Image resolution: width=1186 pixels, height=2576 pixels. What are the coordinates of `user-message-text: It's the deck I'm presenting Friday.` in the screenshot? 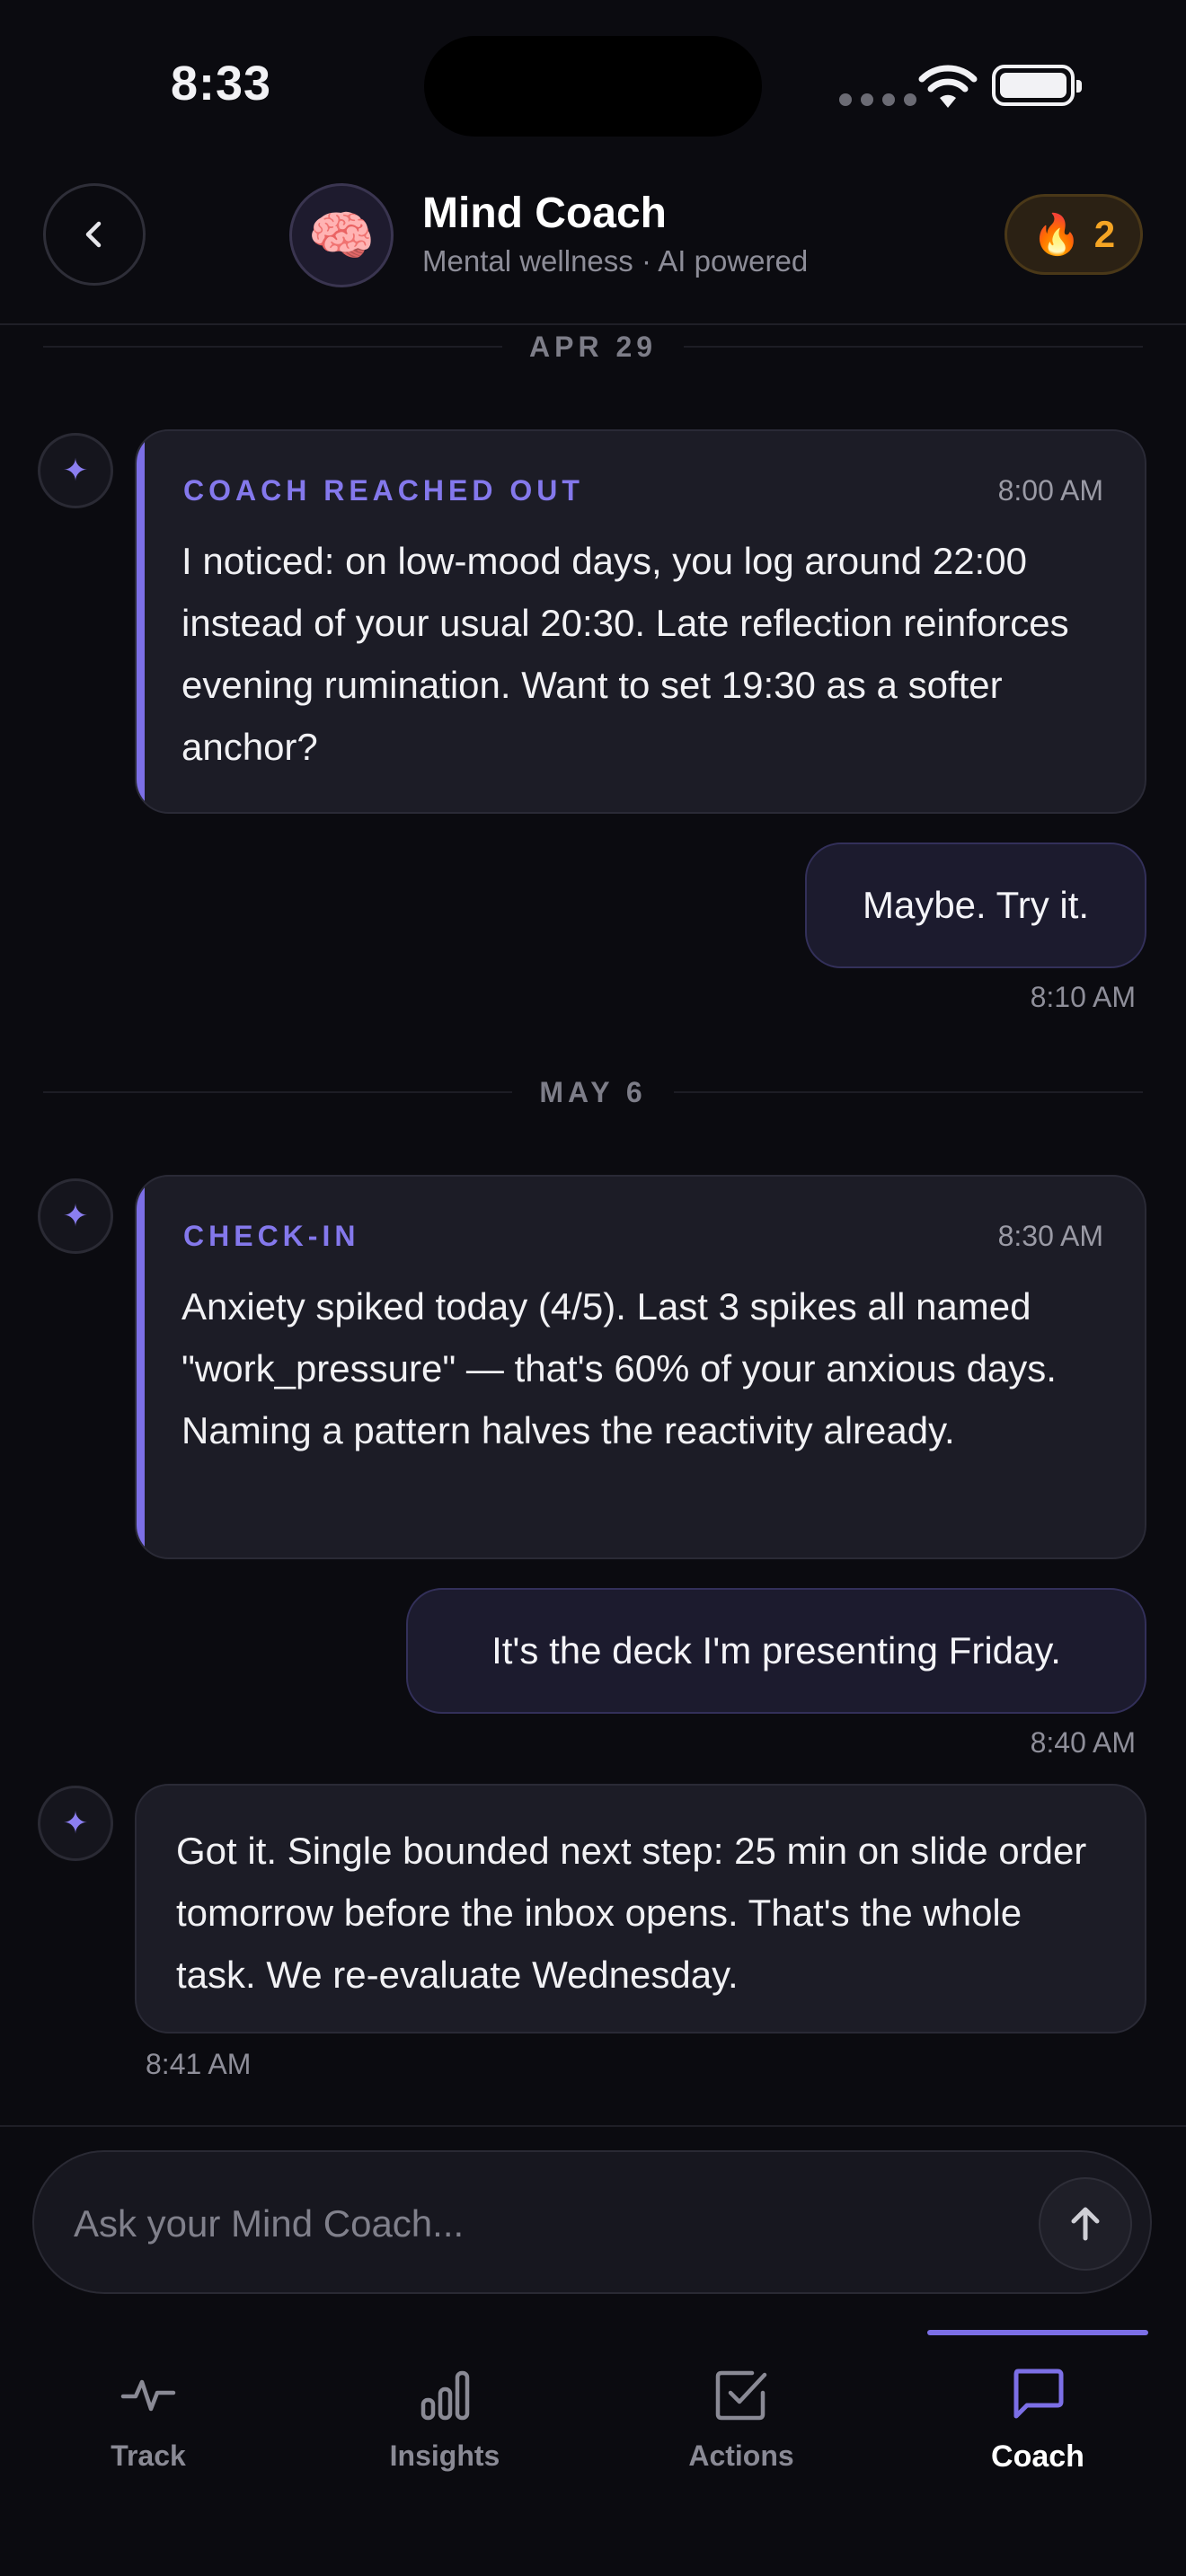 It's located at (776, 1650).